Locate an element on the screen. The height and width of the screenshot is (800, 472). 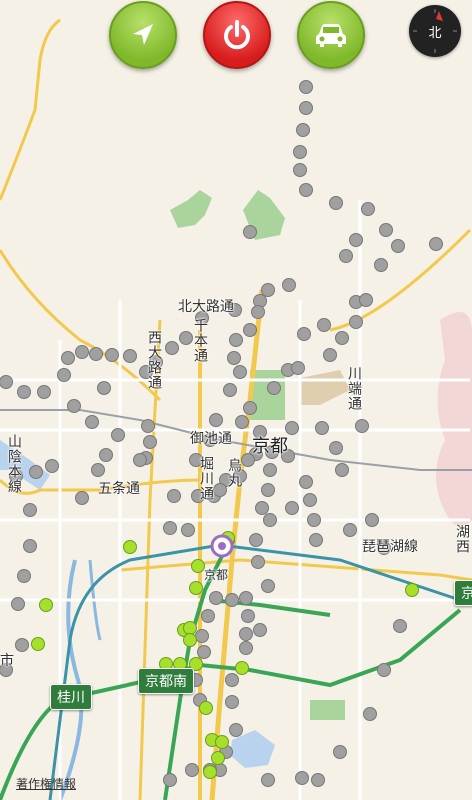
compass: 北 is located at coordinates (435, 31).